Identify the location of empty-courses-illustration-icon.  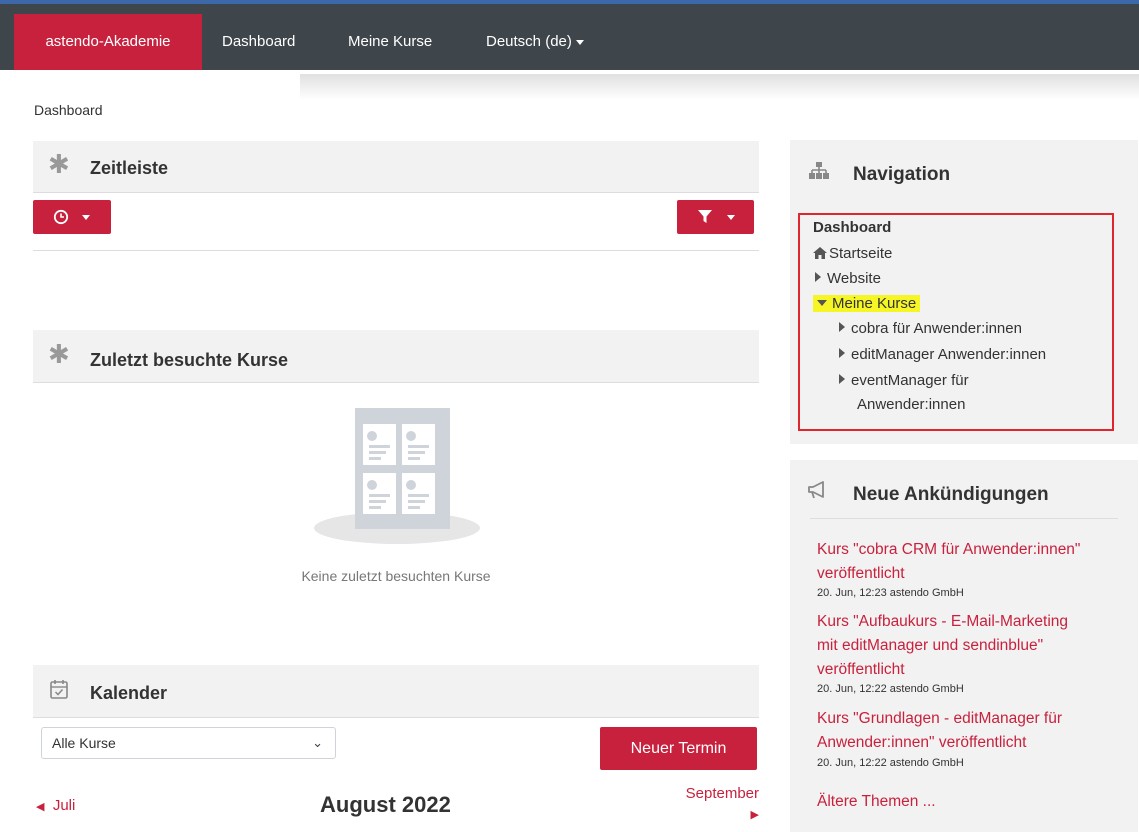
(397, 476).